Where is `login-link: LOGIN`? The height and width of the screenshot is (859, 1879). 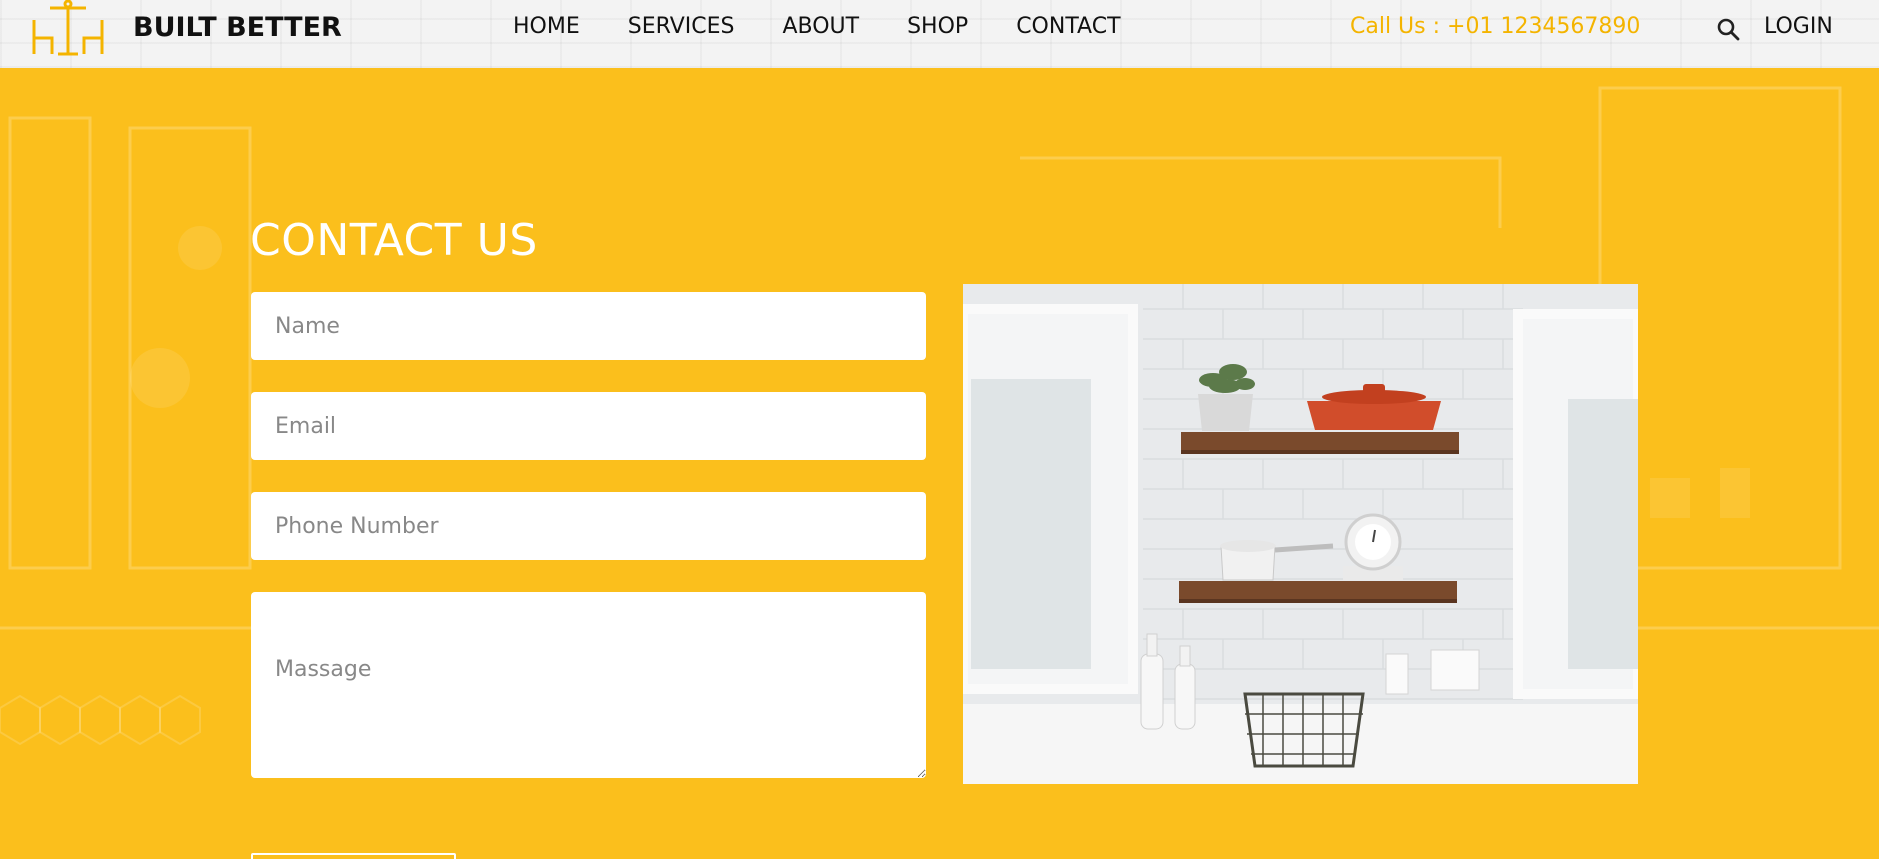 login-link: LOGIN is located at coordinates (1798, 26).